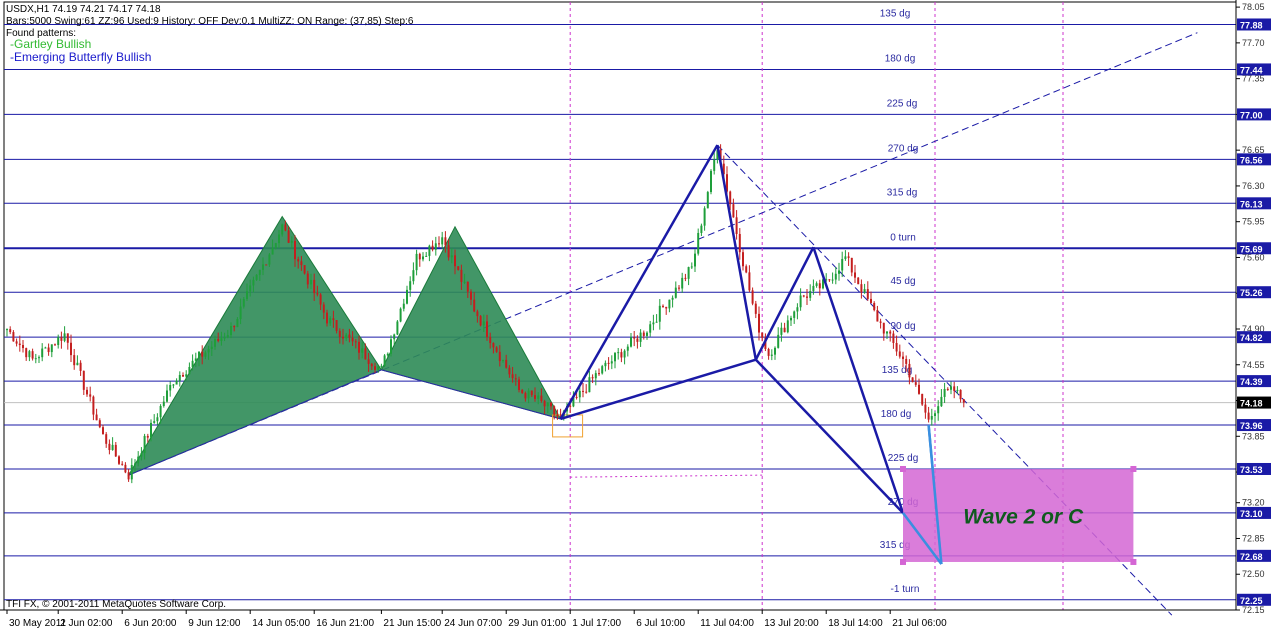 The height and width of the screenshot is (635, 1274). What do you see at coordinates (345, 623) in the screenshot?
I see `time-tick-label: 16 Jun 21:00` at bounding box center [345, 623].